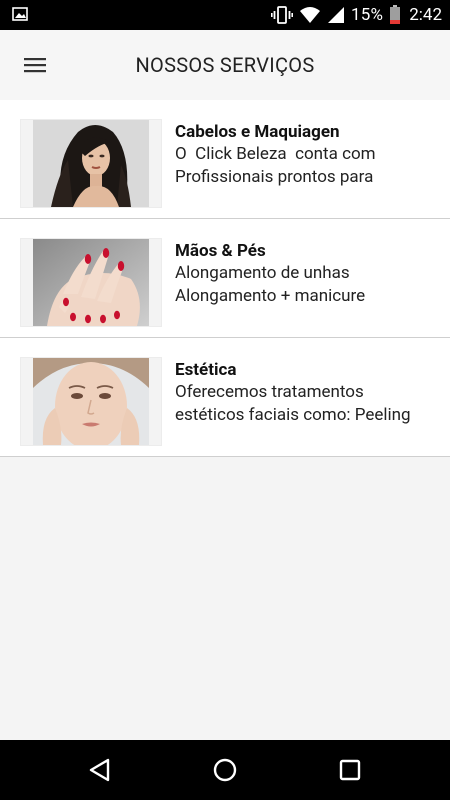 The image size is (450, 800). Describe the element at coordinates (275, 154) in the screenshot. I see `service-description-line: O Click Beleza conta com` at that location.